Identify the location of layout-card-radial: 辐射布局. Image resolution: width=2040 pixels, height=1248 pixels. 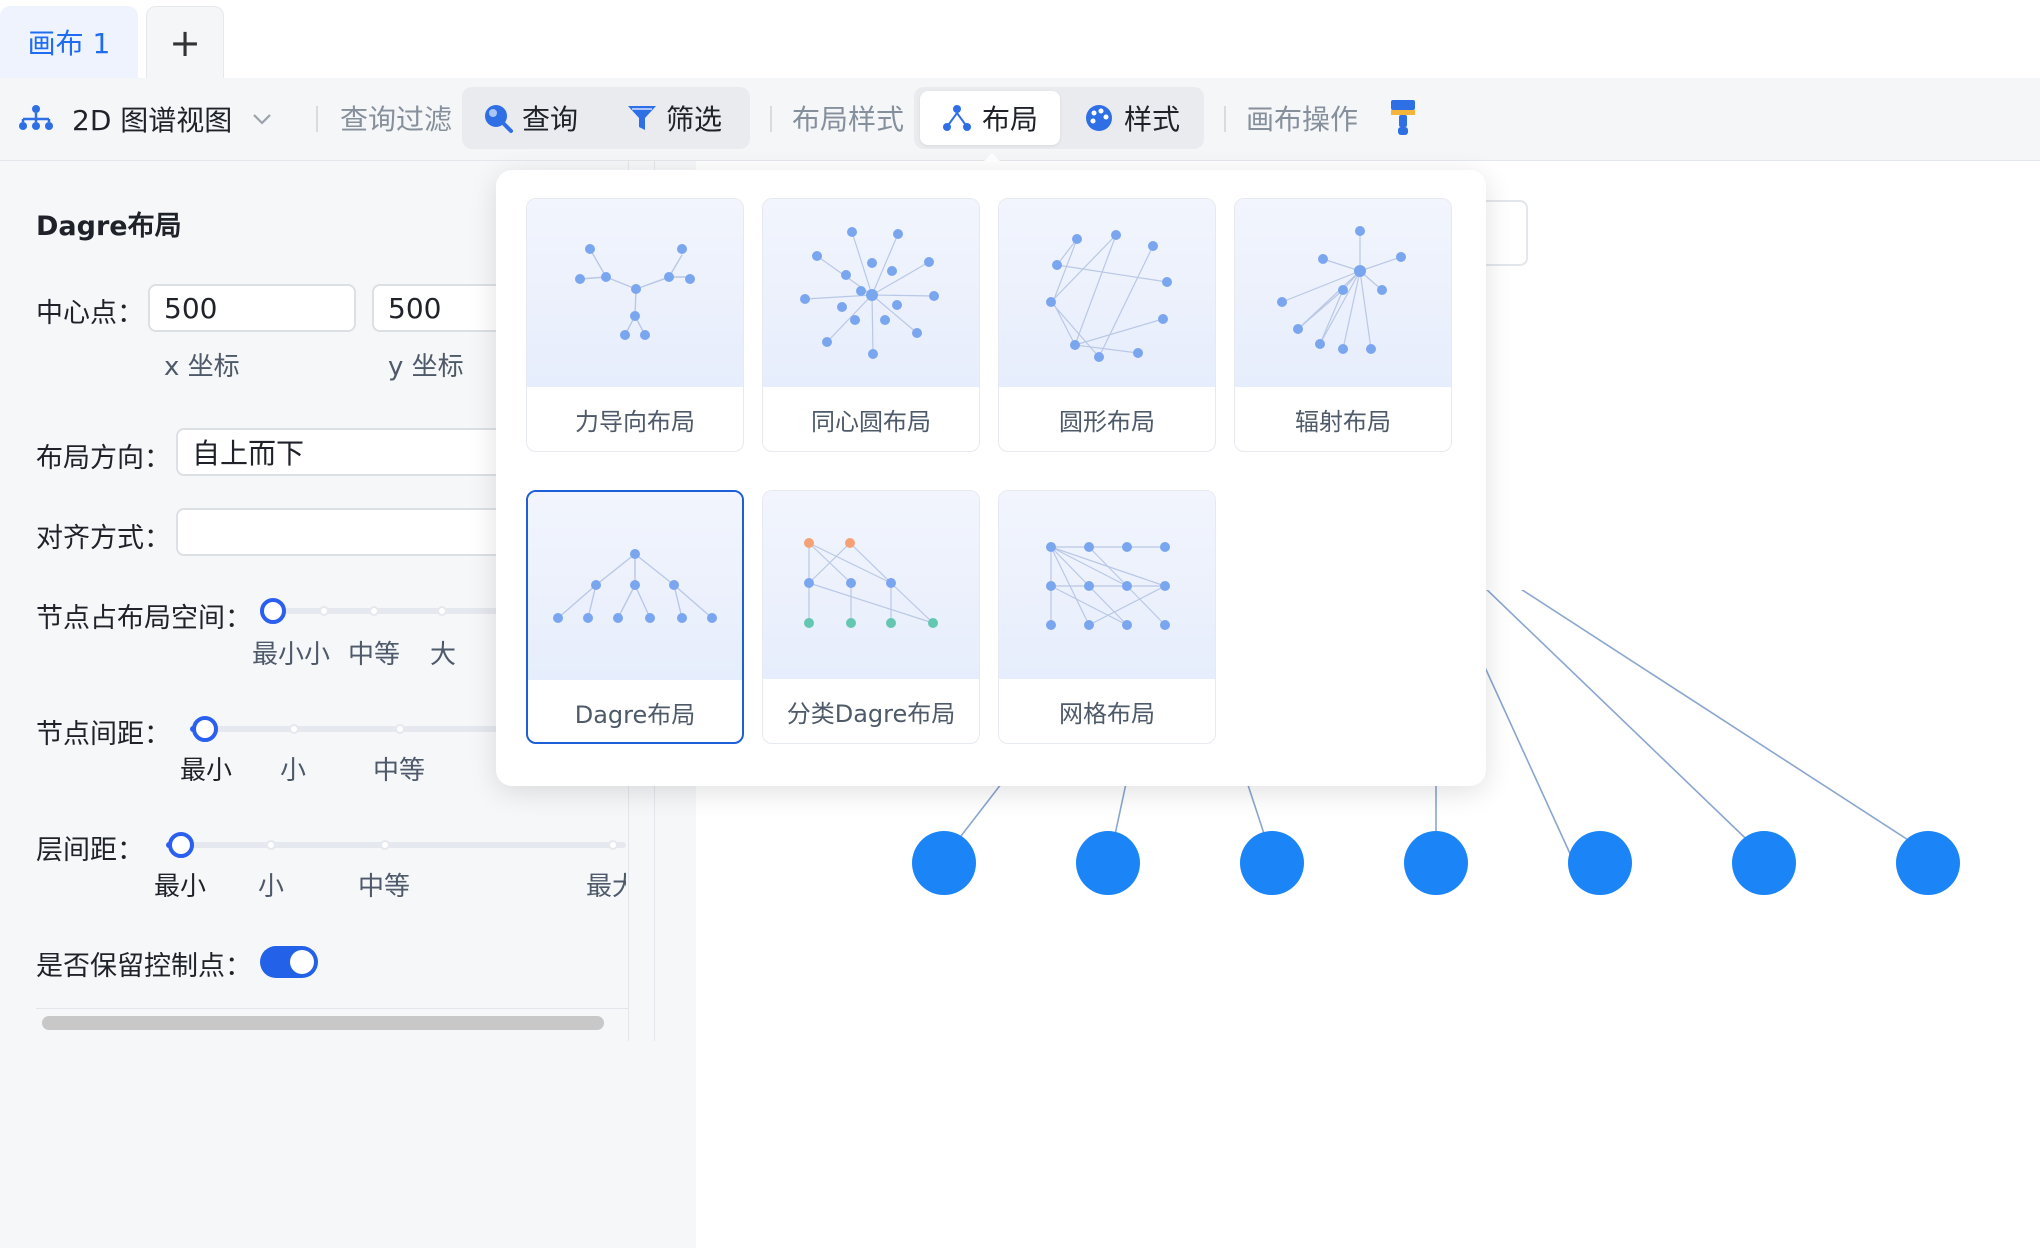
(1343, 325).